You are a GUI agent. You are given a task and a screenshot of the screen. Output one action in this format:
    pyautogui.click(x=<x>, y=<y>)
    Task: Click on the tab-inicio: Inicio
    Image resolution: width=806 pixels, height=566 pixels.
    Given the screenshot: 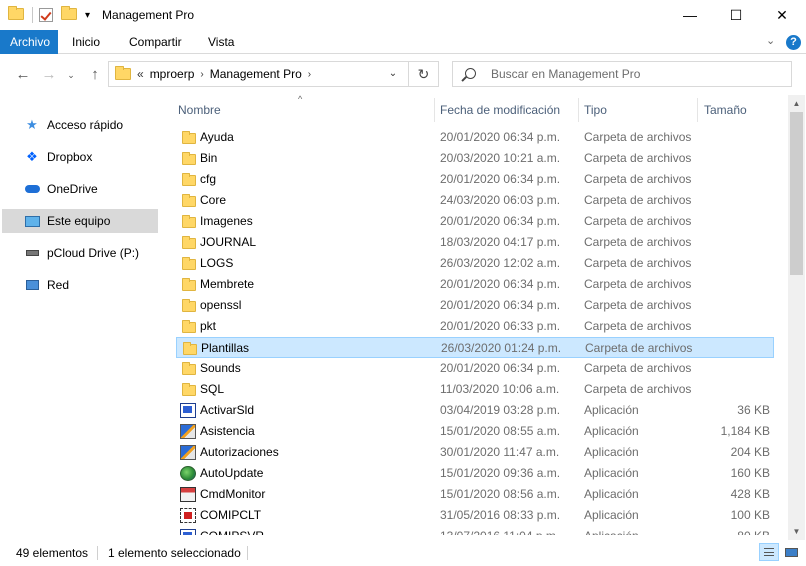 What is the action you would take?
    pyautogui.click(x=86, y=42)
    